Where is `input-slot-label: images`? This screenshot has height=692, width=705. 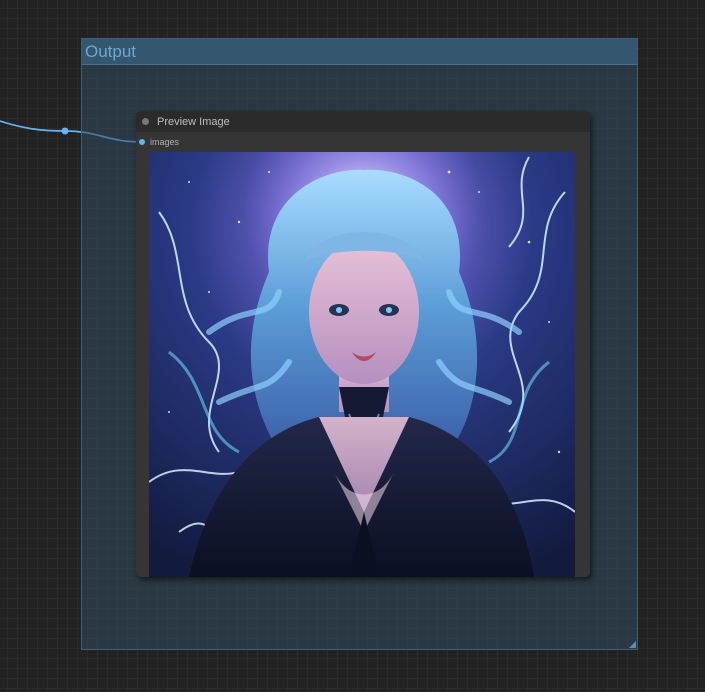 input-slot-label: images is located at coordinates (165, 141).